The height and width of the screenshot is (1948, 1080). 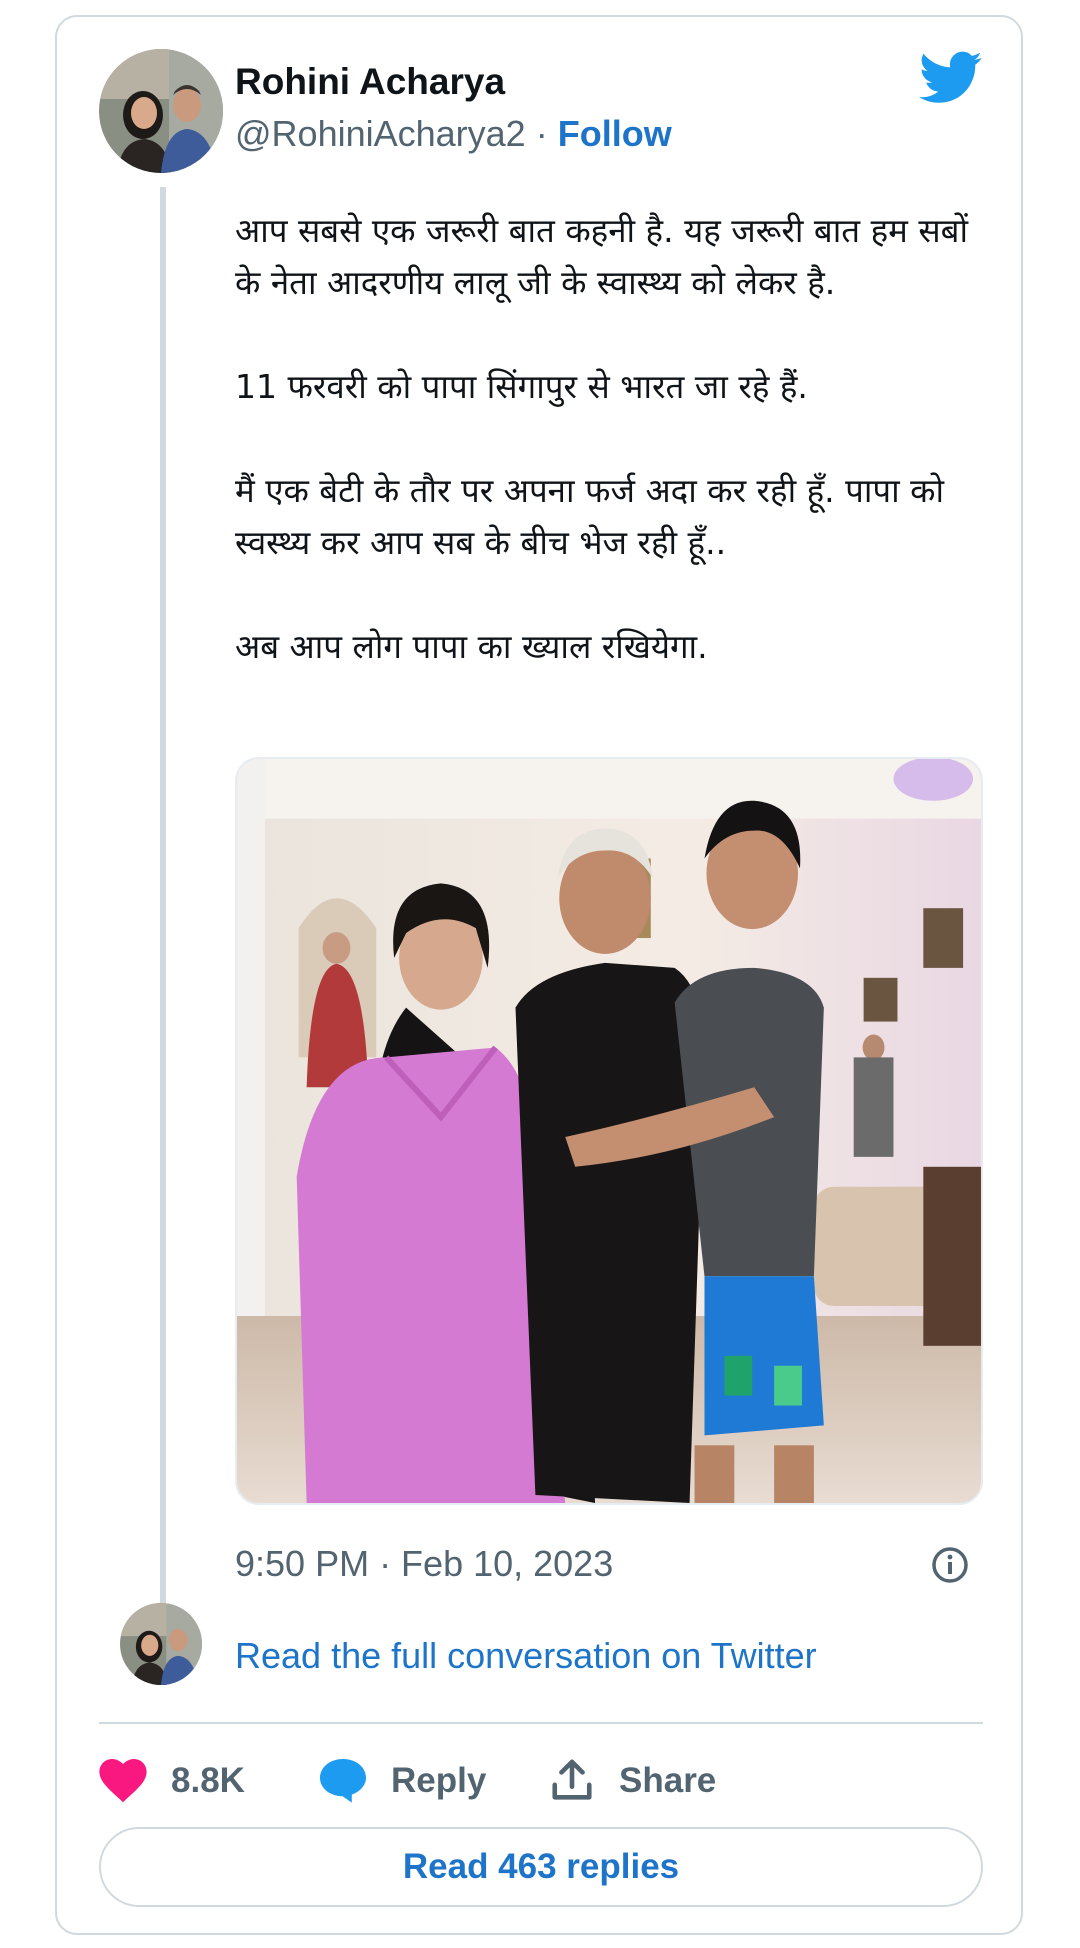 I want to click on share-button: Share, so click(x=632, y=1781).